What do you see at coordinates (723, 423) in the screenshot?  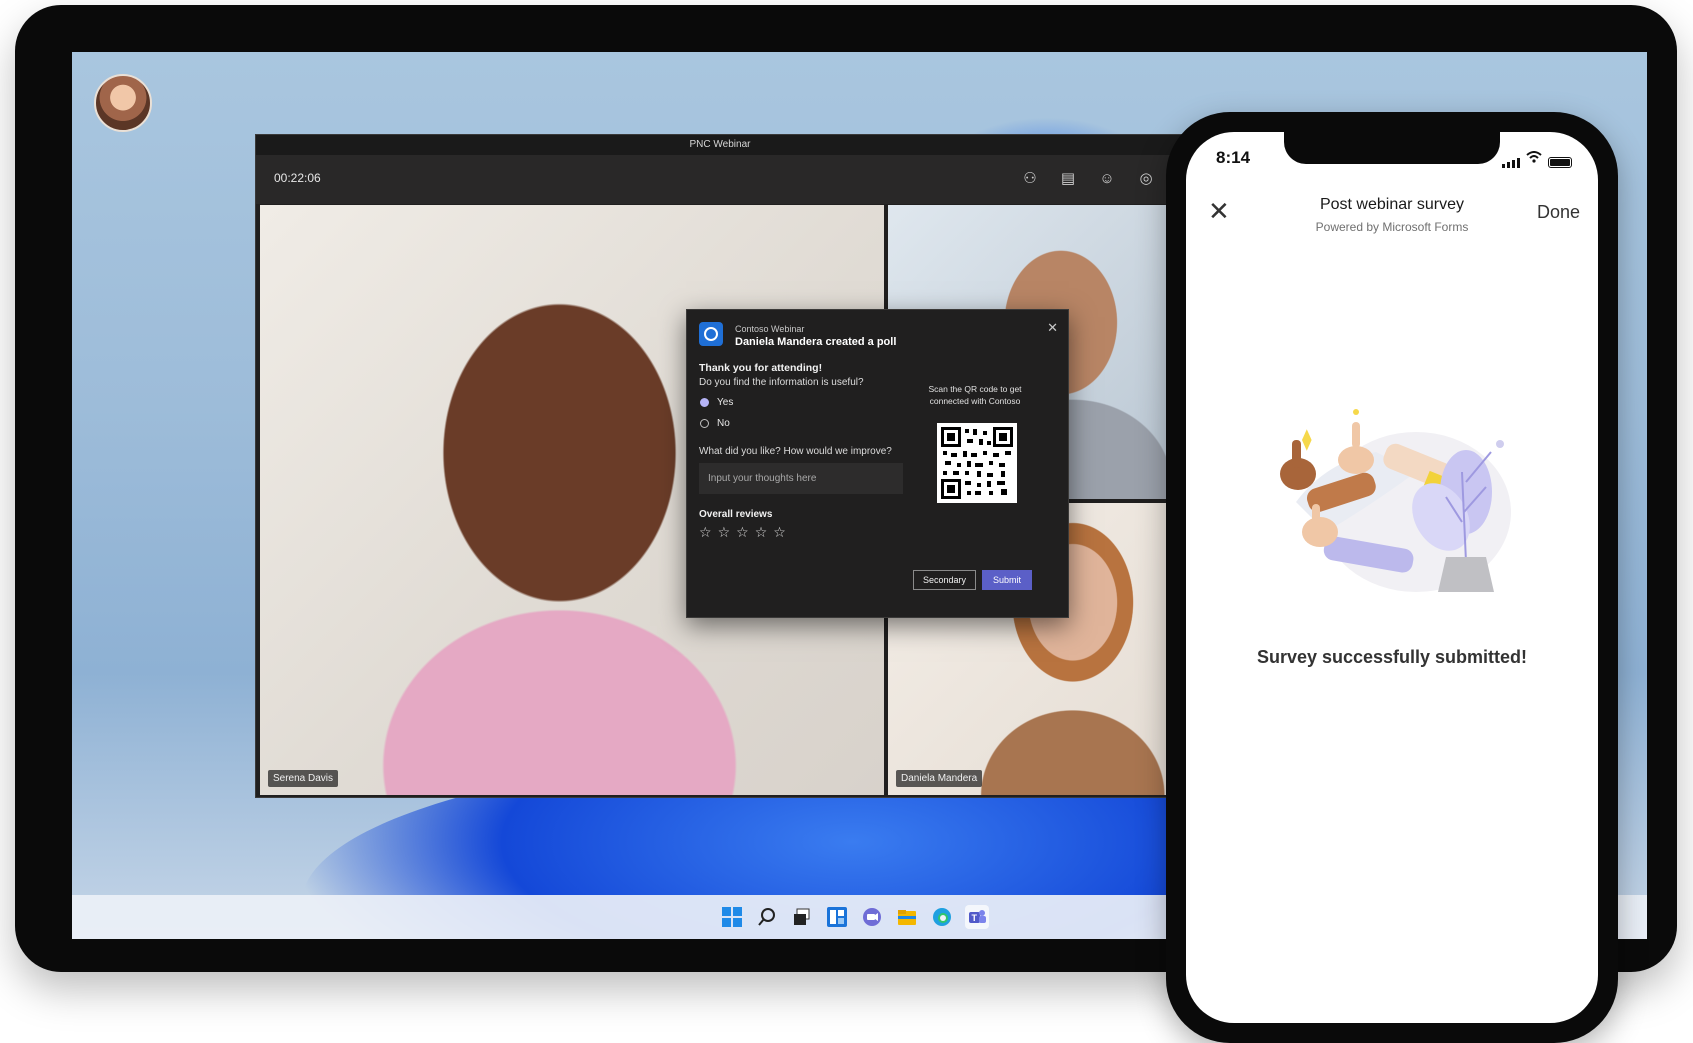 I see `poll-option-label: No` at bounding box center [723, 423].